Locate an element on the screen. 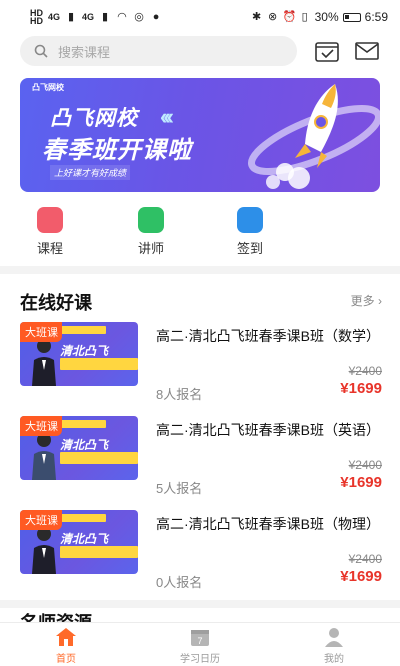 The height and width of the screenshot is (666, 400). banner-subtitle: 上好课才有好成绩 is located at coordinates (90, 172).